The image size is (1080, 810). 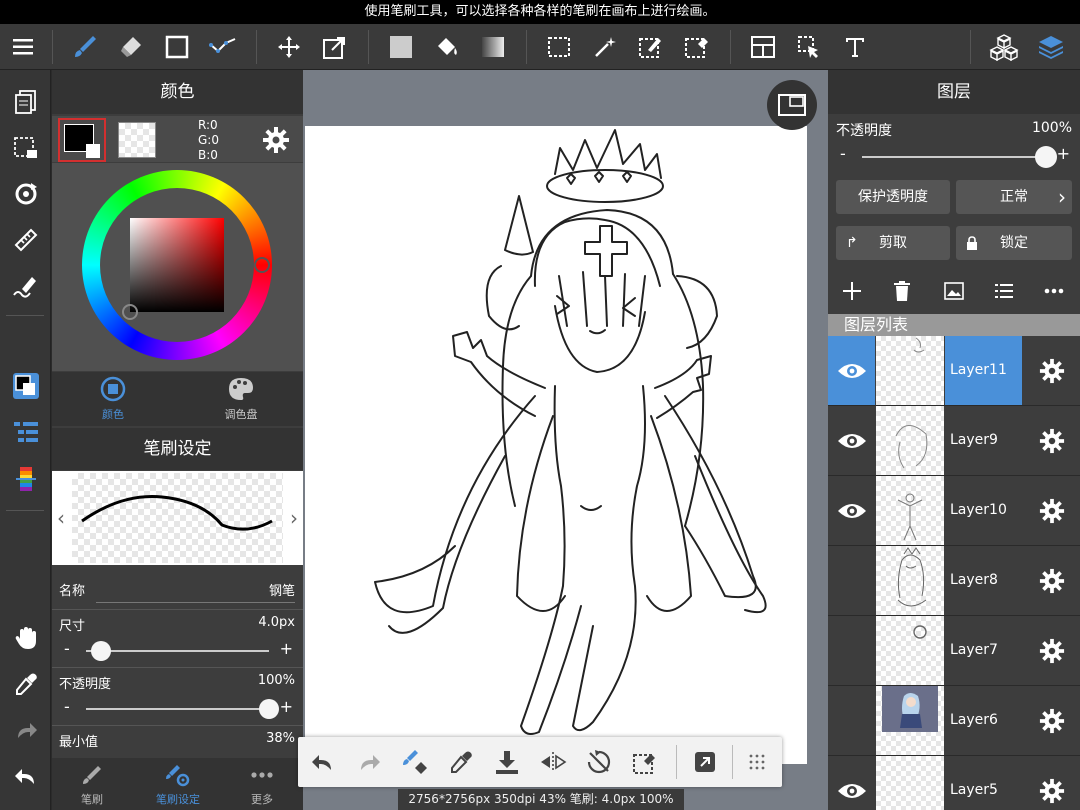 I want to click on opacity-slider-knob, so click(x=269, y=709).